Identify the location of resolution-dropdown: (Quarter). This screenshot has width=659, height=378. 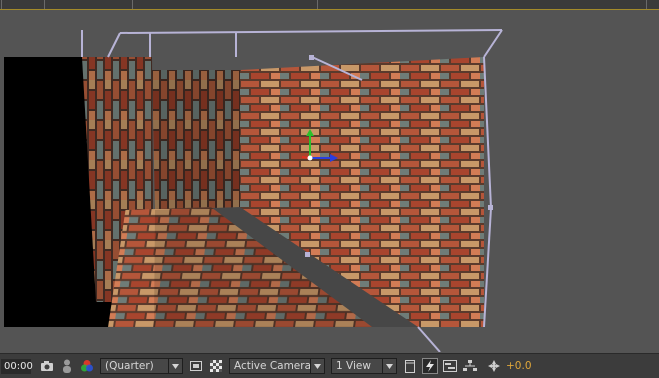
(141, 366).